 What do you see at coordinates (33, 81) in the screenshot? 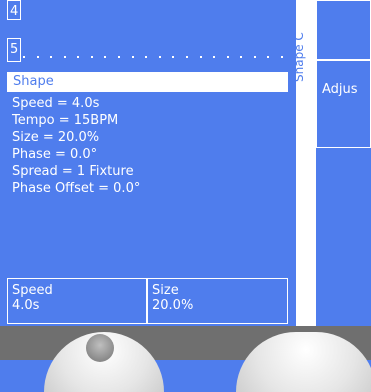
I see `shape-header-label: Shape` at bounding box center [33, 81].